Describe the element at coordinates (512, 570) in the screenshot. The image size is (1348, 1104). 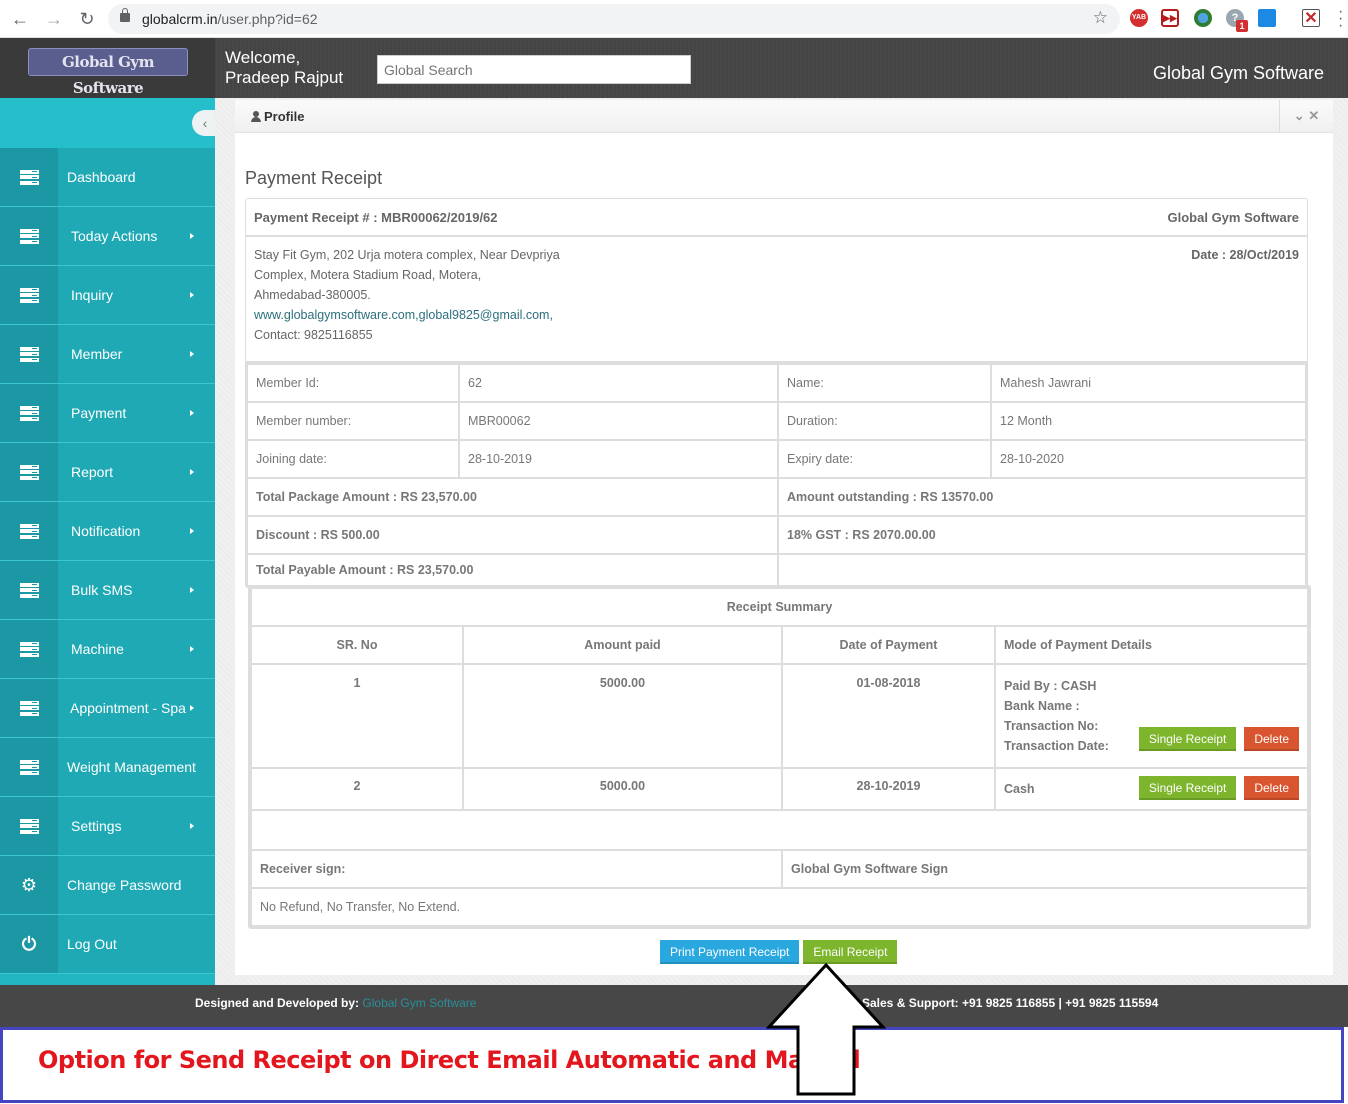
I see `total-payable-amount: Total Payable Amount : RS 23,570.00` at that location.